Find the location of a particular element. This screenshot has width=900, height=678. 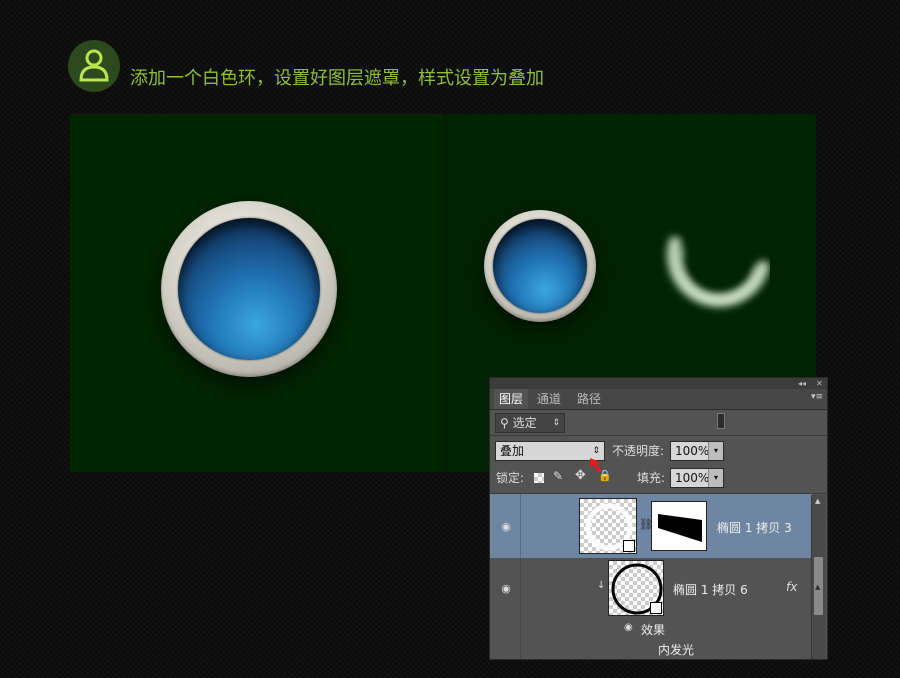

tab-layers: 图层 is located at coordinates (511, 399).